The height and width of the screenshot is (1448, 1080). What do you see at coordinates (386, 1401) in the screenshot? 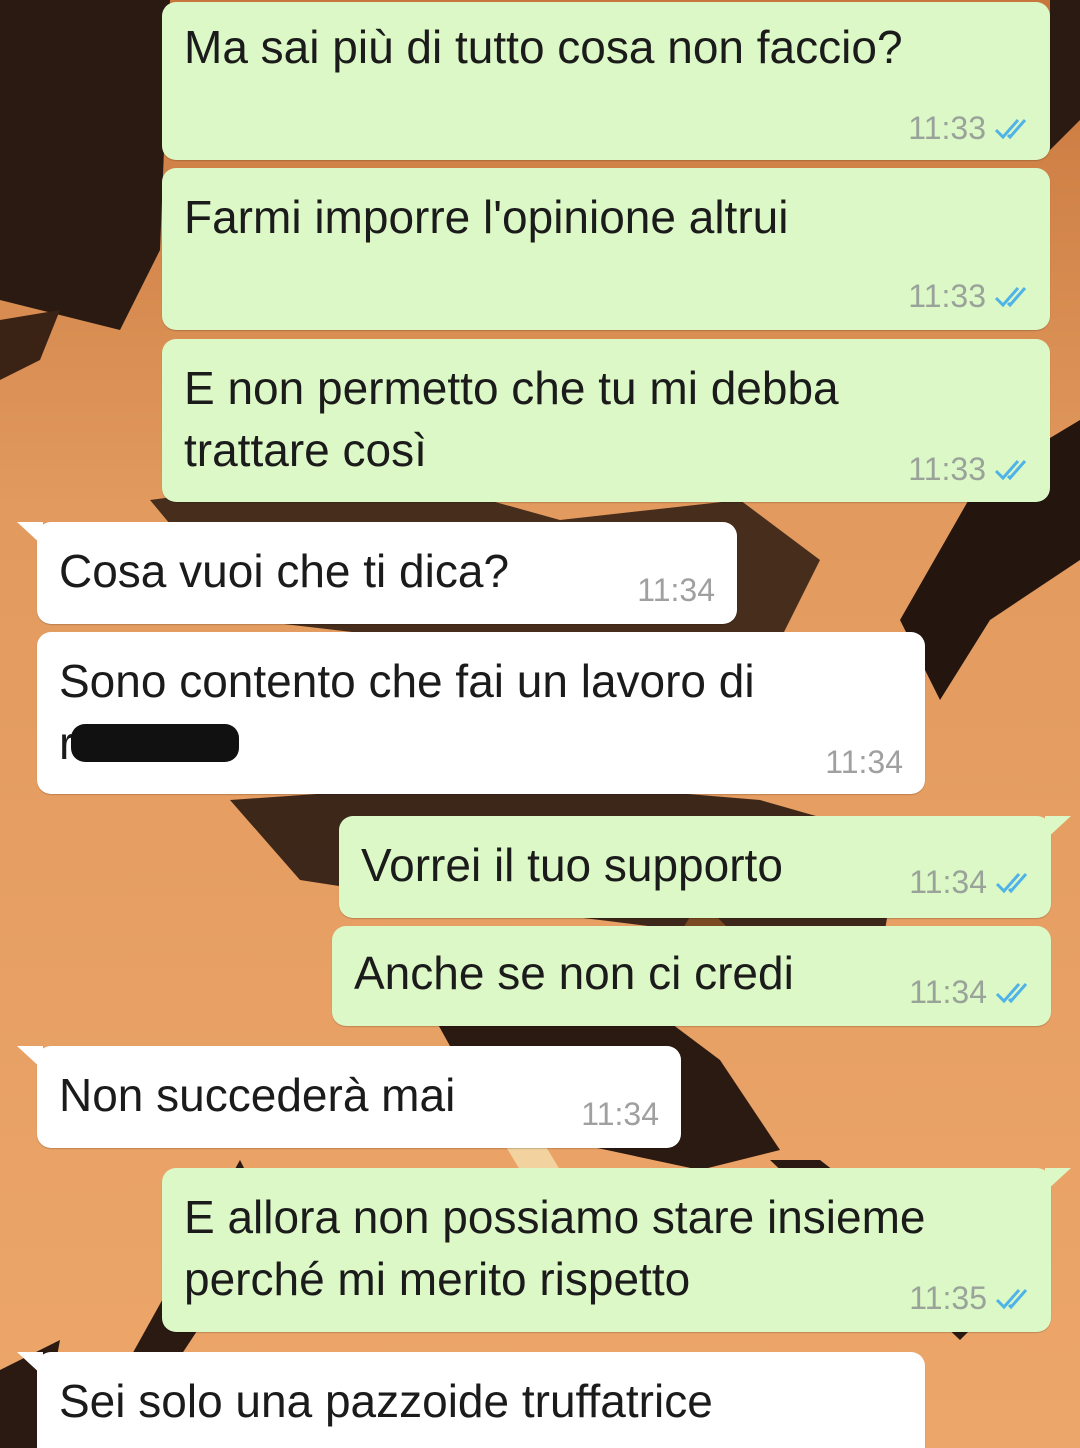
I see `message-text: Sei solo una pazzoide truffatrice` at bounding box center [386, 1401].